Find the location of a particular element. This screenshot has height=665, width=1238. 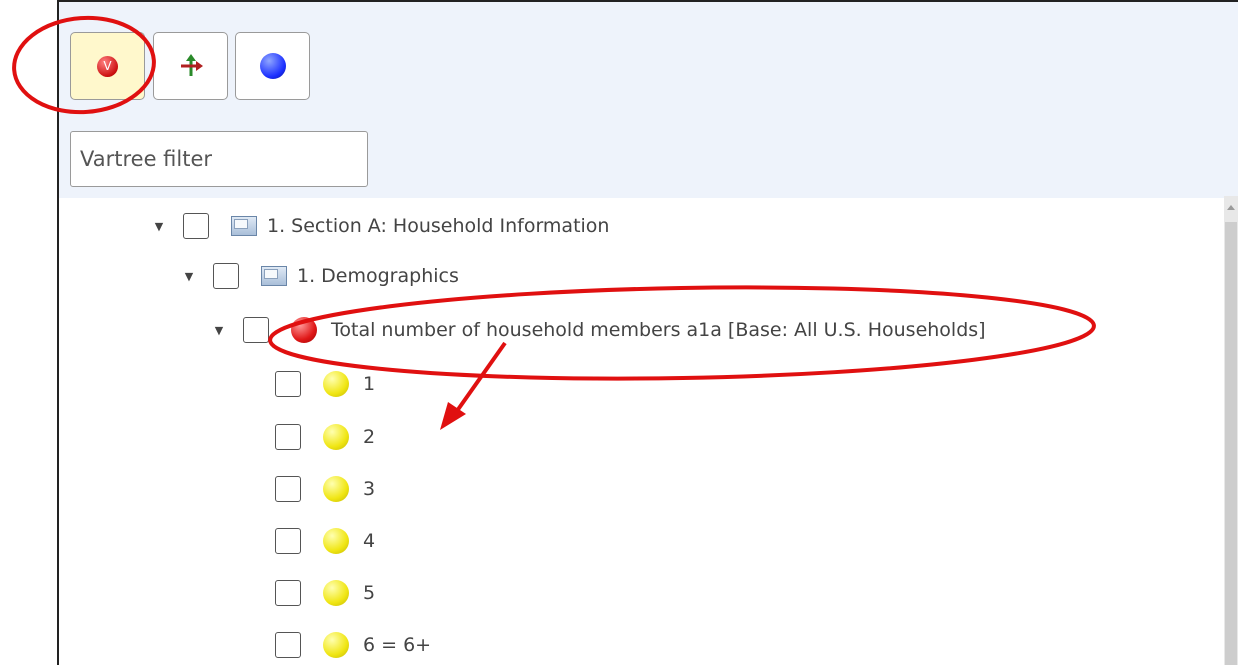

tree-row-value: 5 is located at coordinates (325, 593).